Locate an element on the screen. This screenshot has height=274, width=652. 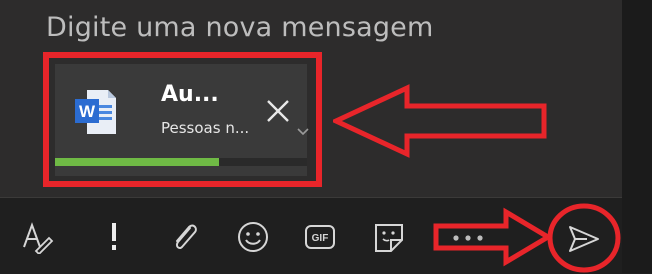
send-icon is located at coordinates (584, 239).